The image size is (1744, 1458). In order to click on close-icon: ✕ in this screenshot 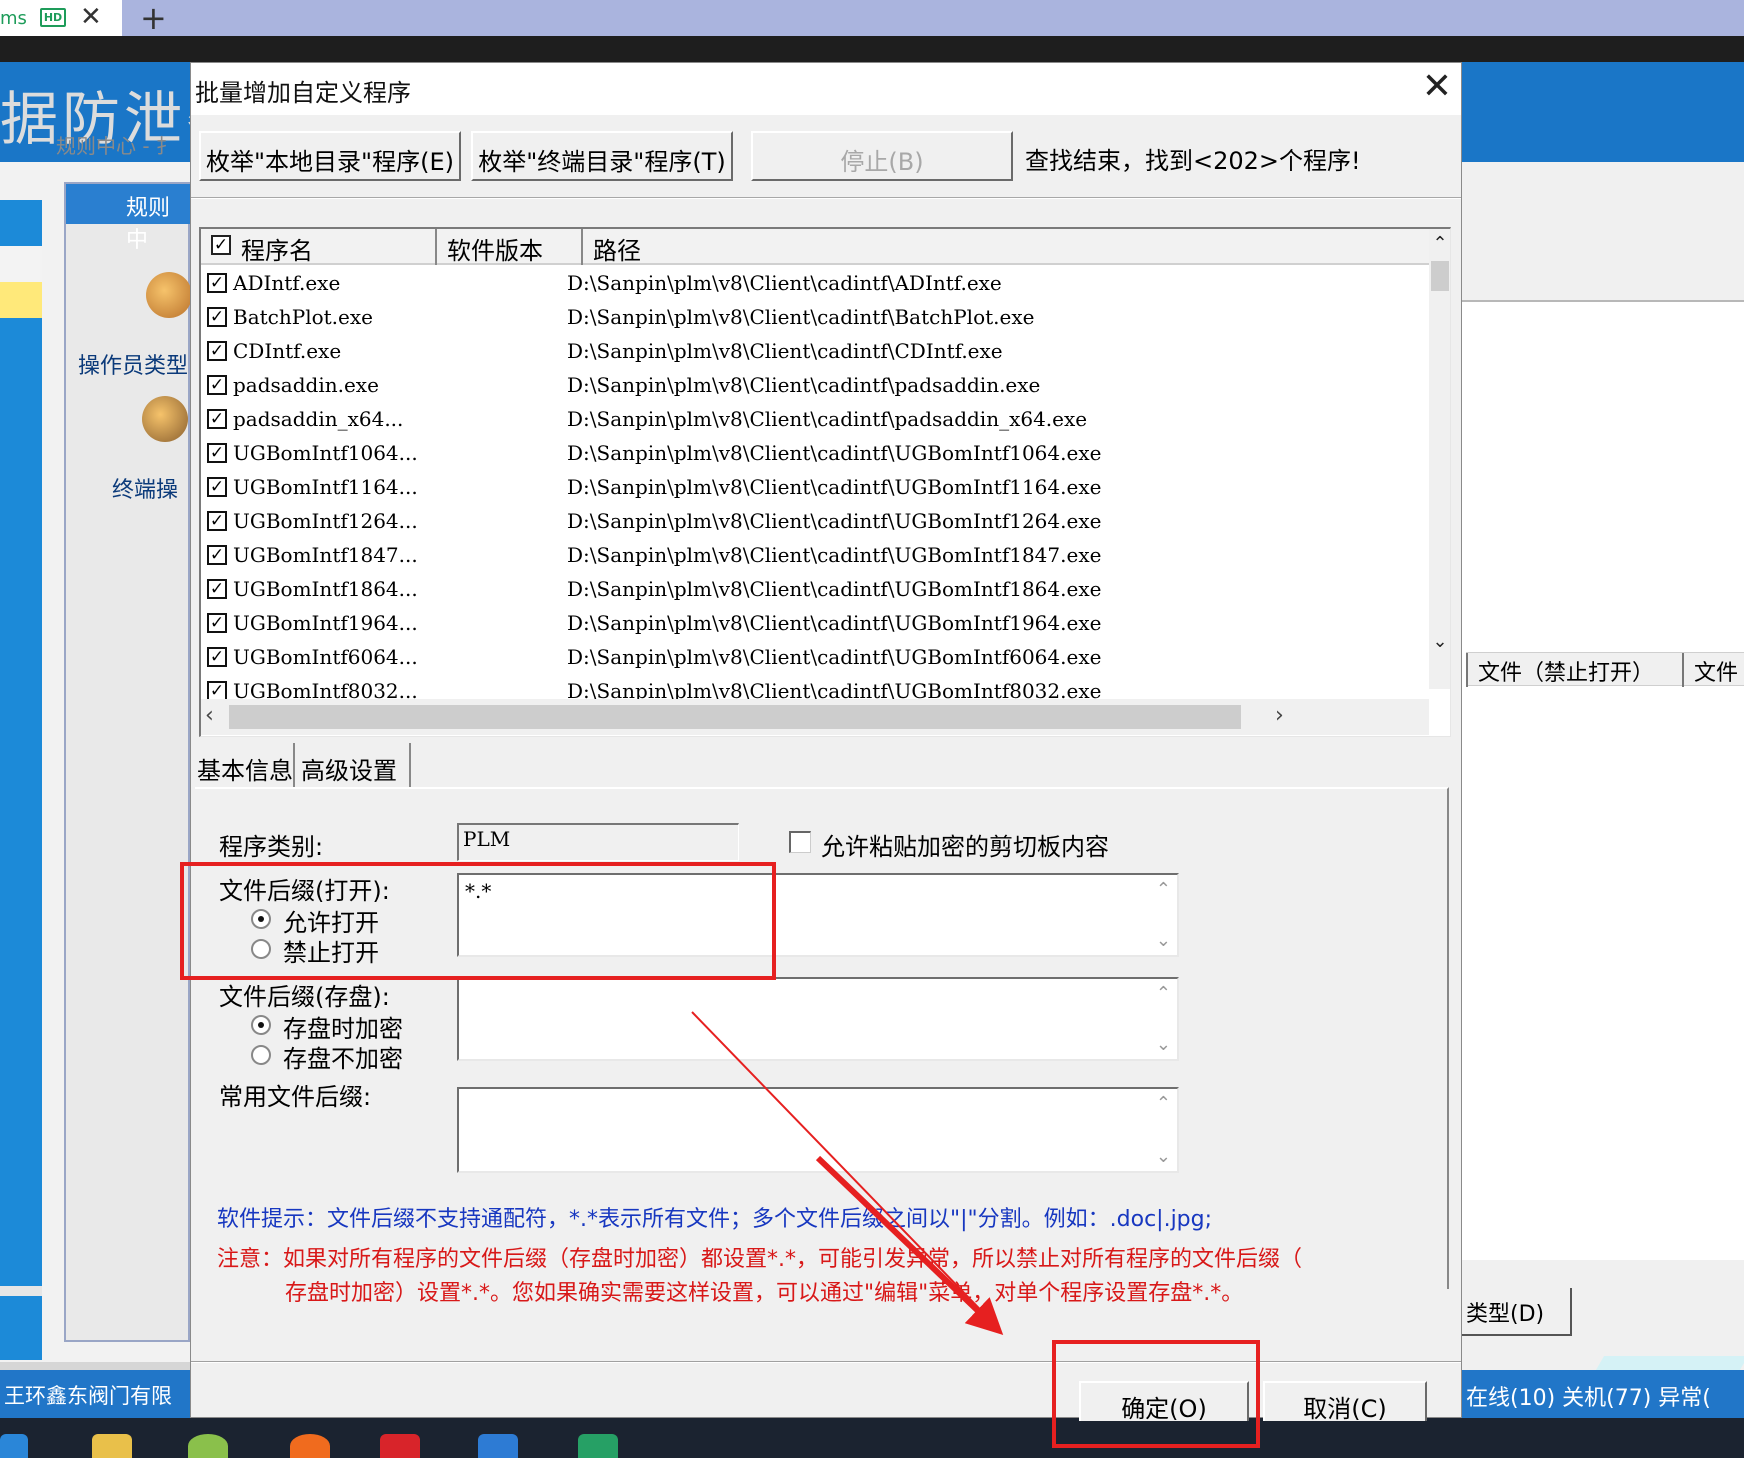, I will do `click(1437, 87)`.